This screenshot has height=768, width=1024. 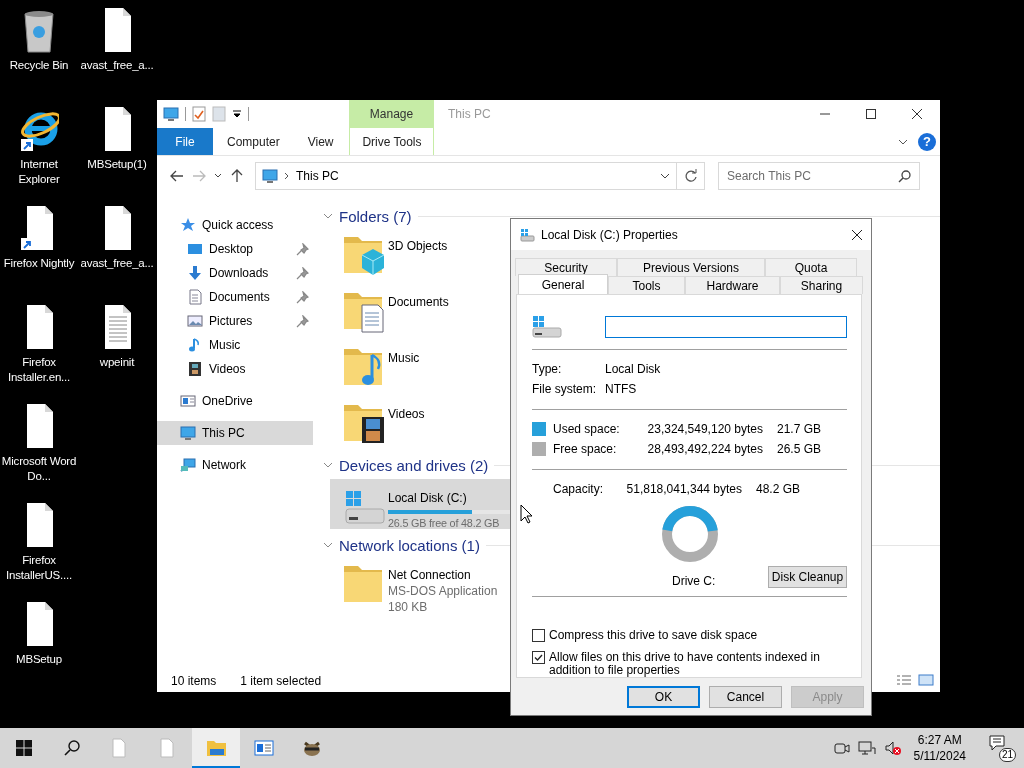 I want to click on clock-time: 6:27 AM, so click(x=939, y=740).